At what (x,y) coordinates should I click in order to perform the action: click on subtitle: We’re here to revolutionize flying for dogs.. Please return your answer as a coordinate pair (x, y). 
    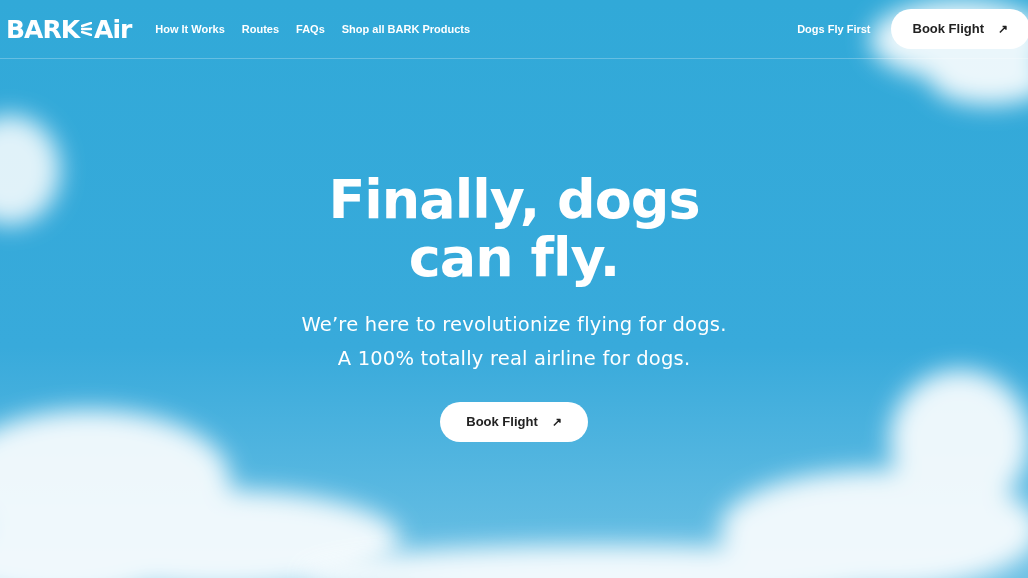
    Looking at the image, I should click on (514, 324).